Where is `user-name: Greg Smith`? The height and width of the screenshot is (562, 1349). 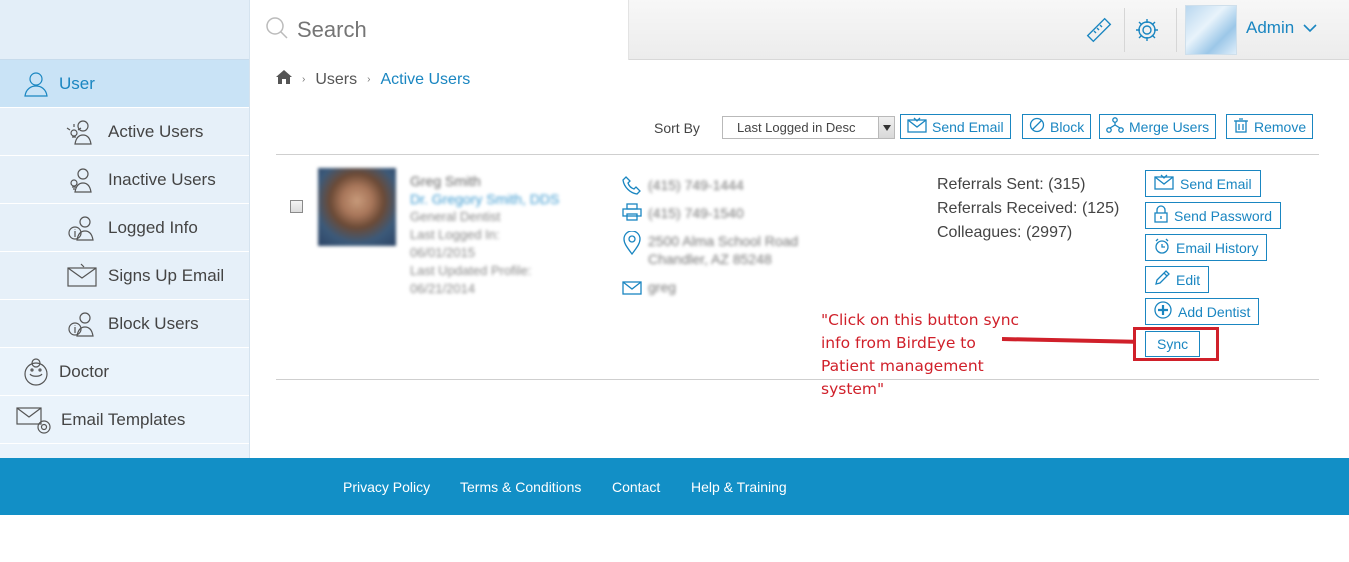
user-name: Greg Smith is located at coordinates (445, 181).